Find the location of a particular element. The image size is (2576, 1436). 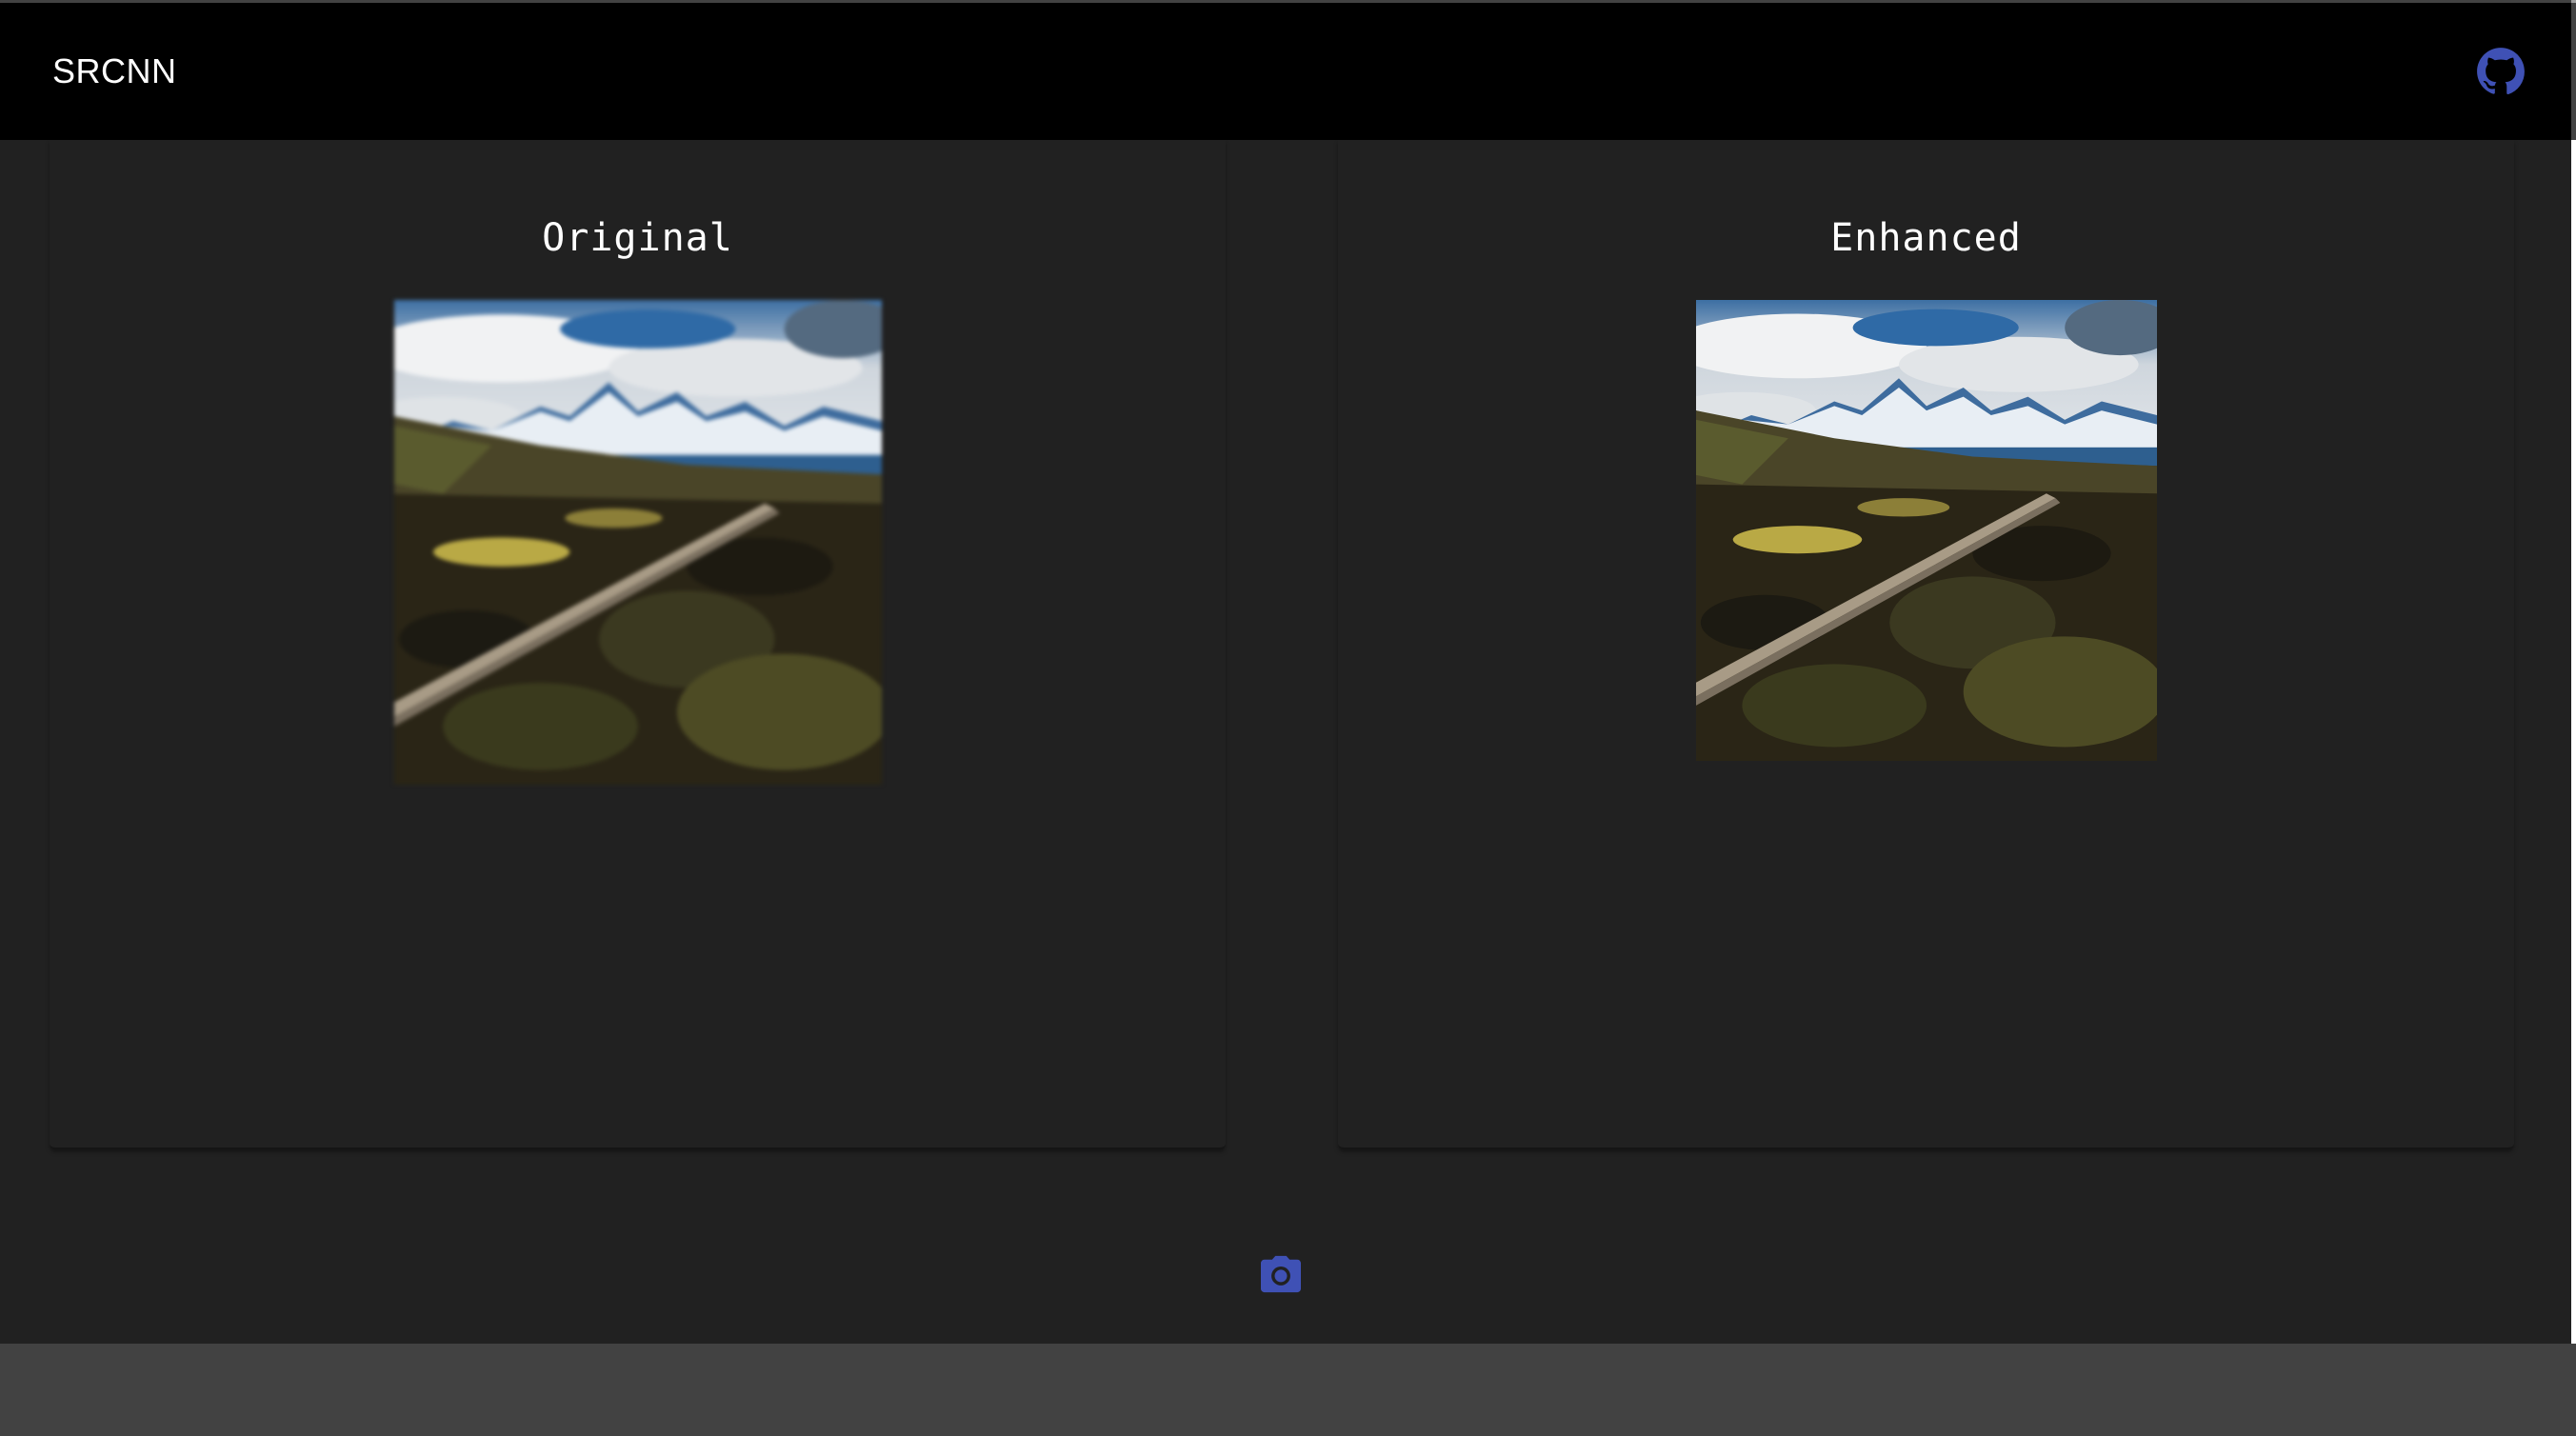

enhanced-image is located at coordinates (1926, 530).